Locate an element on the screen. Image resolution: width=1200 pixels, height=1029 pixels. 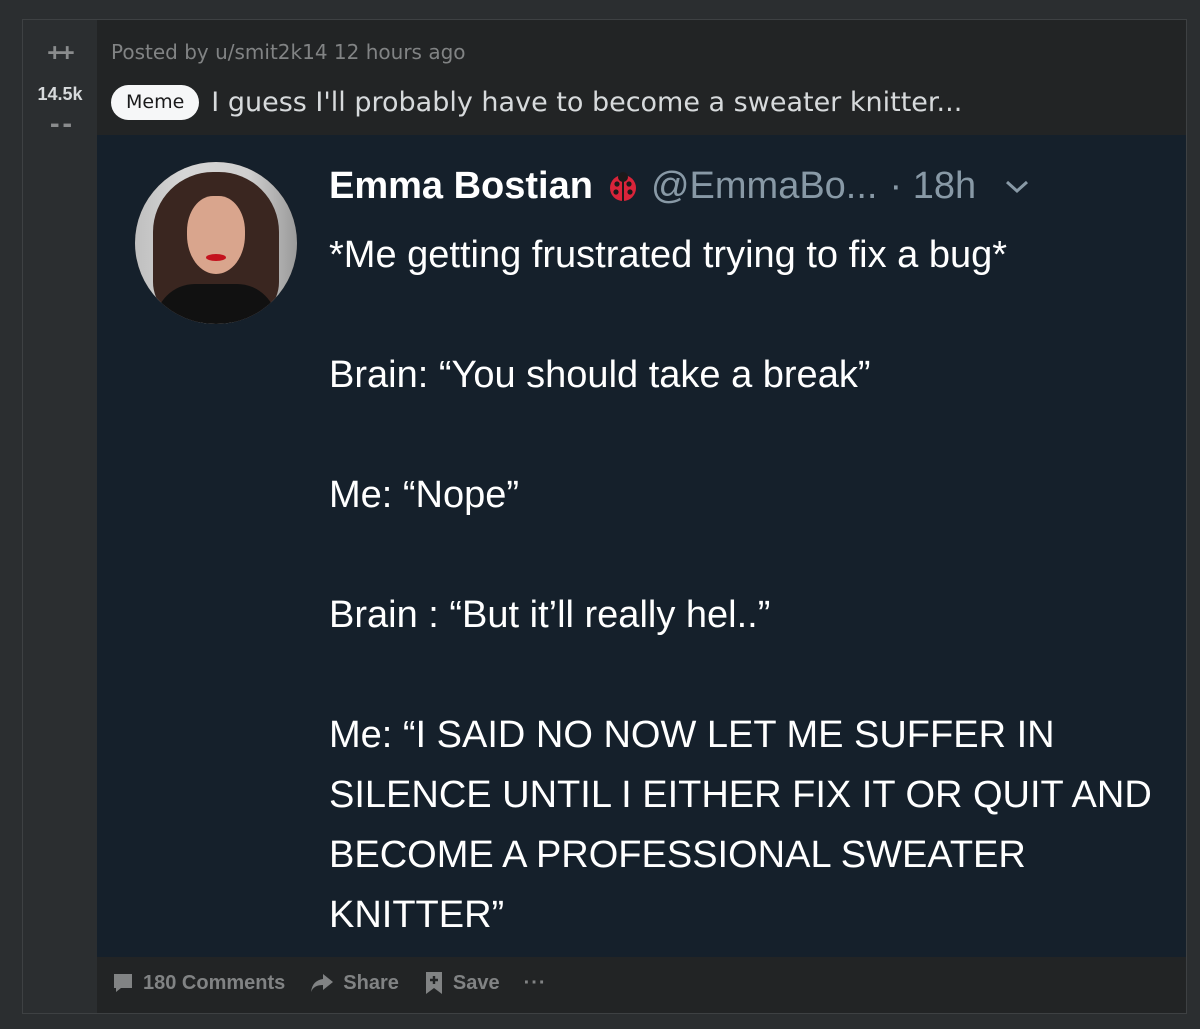
share-button: Share is located at coordinates (354, 983).